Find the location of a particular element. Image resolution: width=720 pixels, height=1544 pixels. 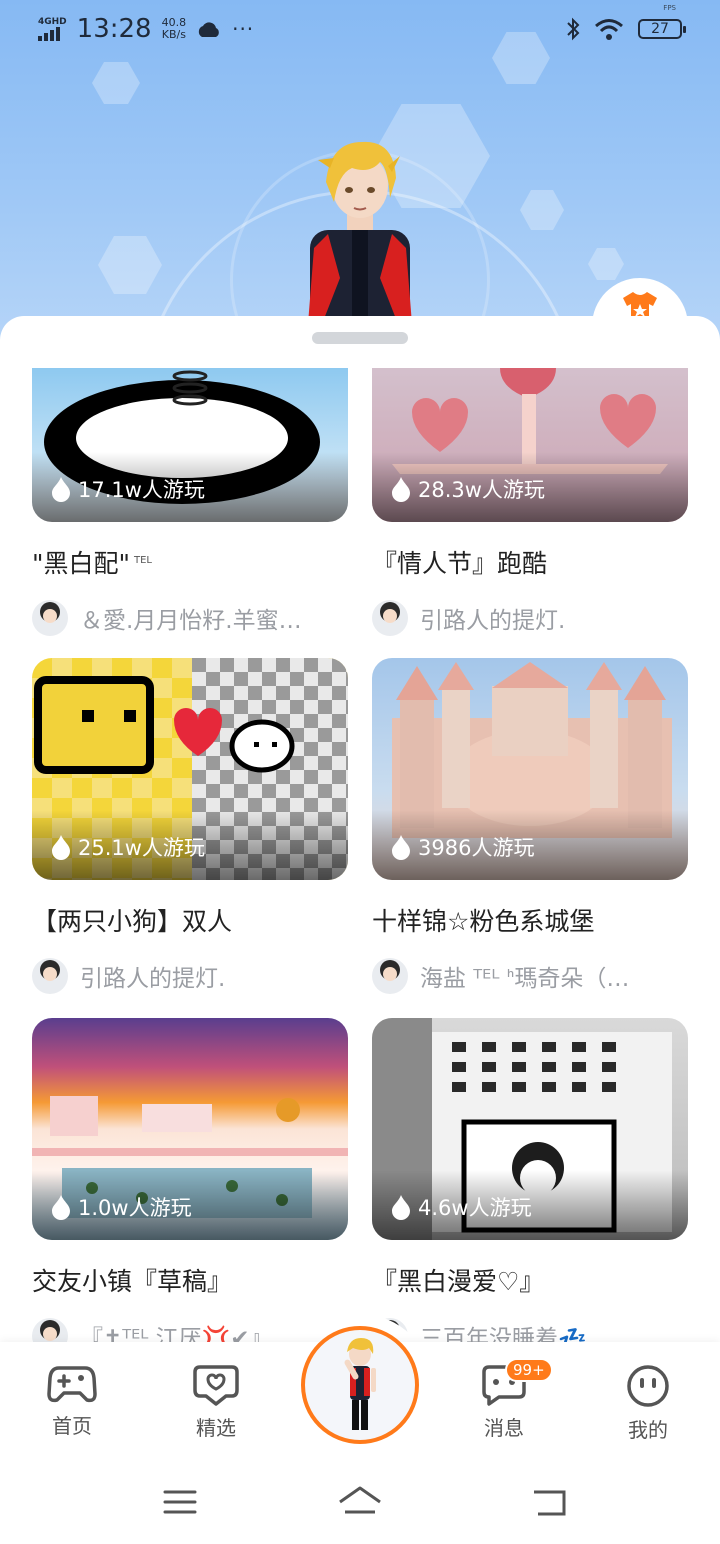

home-icon is located at coordinates (360, 1502).